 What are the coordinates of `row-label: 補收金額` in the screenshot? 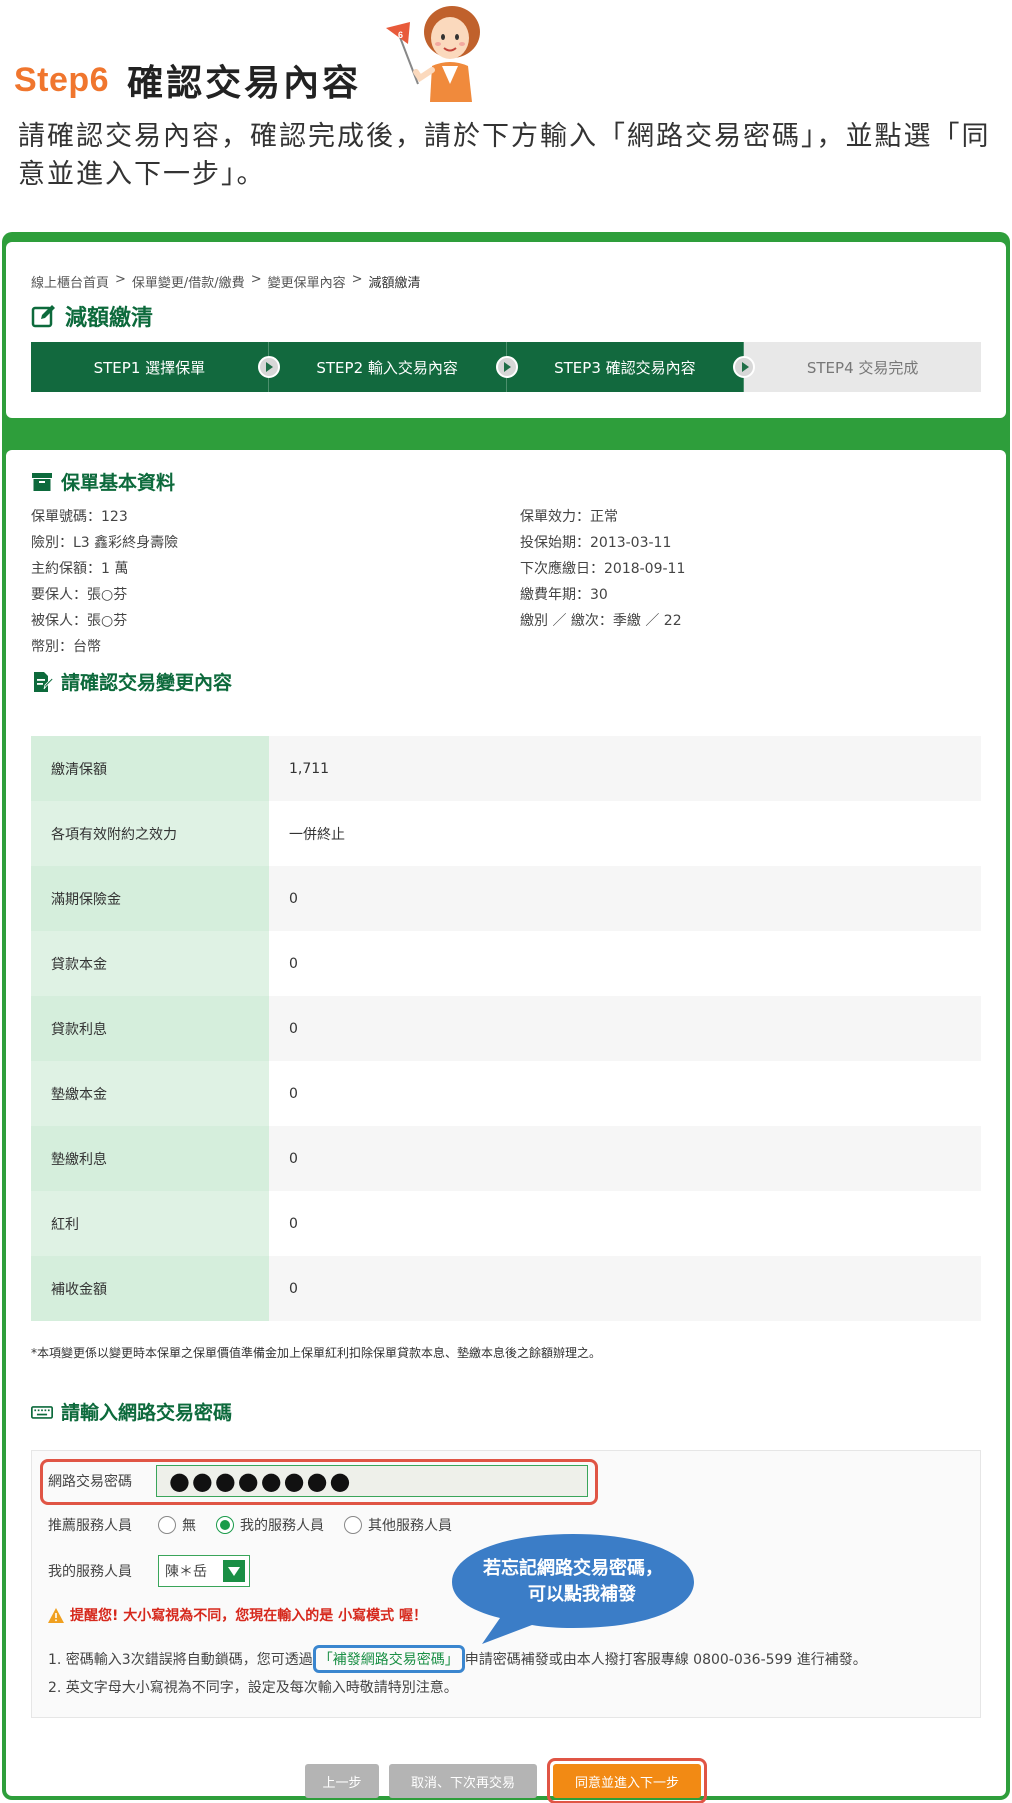 It's located at (150, 1288).